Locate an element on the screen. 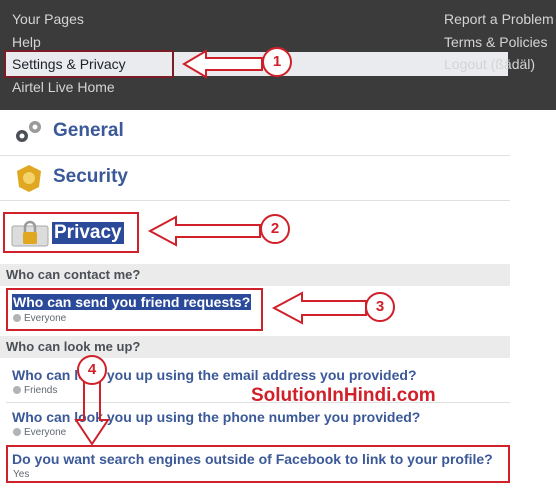 Image resolution: width=556 pixels, height=495 pixels. watermark: SolutionInHindi.com is located at coordinates (343, 395).